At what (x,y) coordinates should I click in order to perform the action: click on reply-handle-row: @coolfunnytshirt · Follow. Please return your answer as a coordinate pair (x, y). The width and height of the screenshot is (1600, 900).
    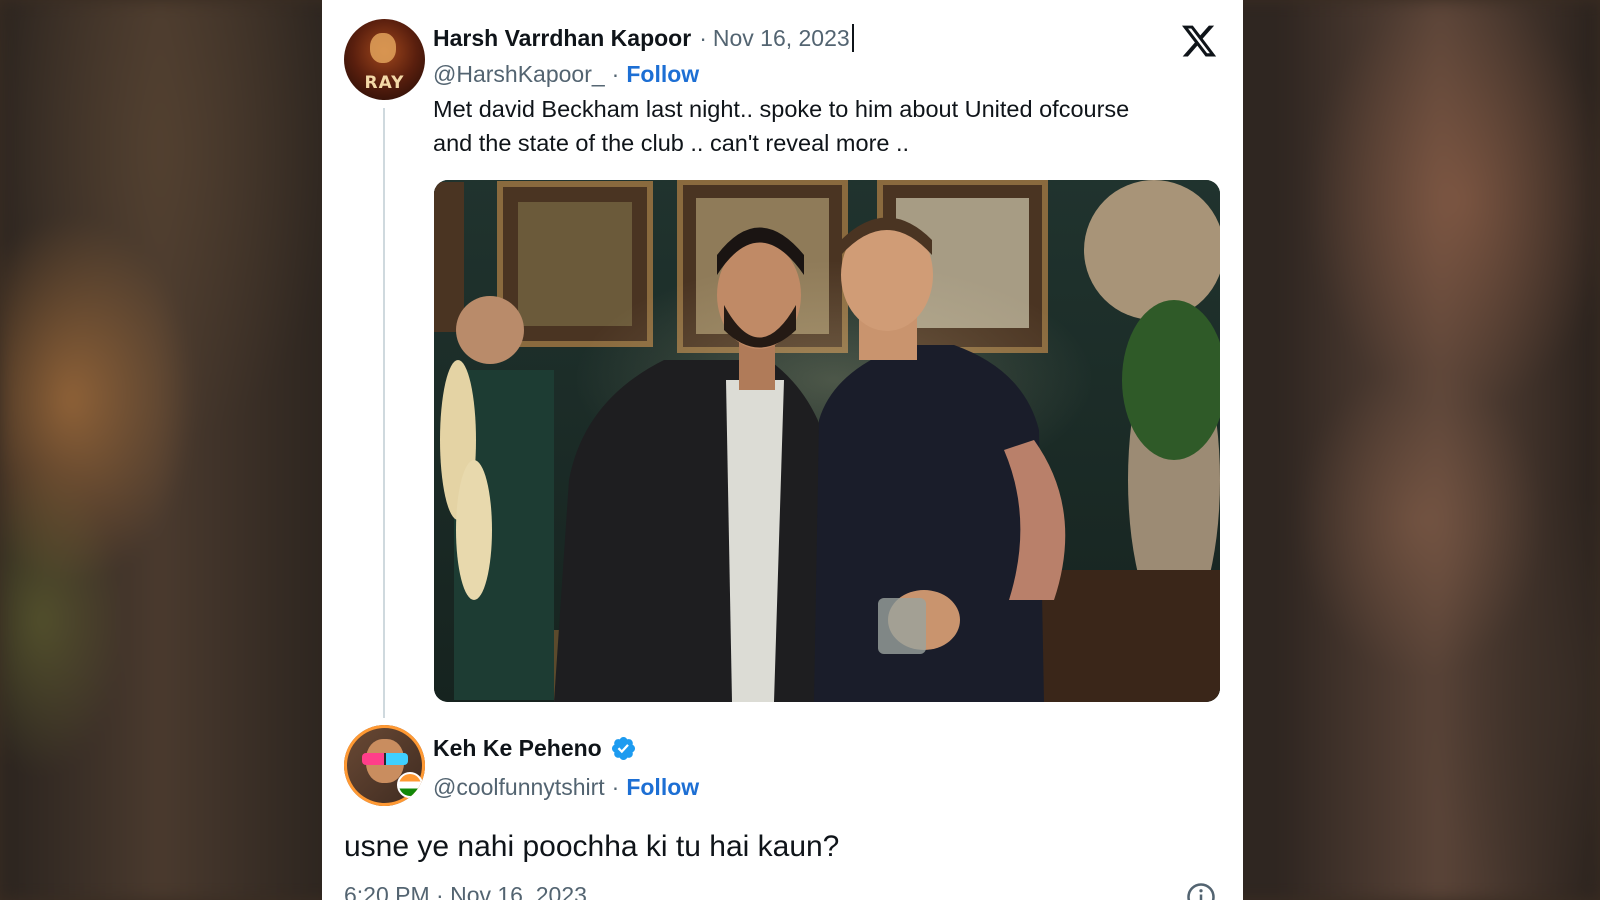
    Looking at the image, I should click on (566, 787).